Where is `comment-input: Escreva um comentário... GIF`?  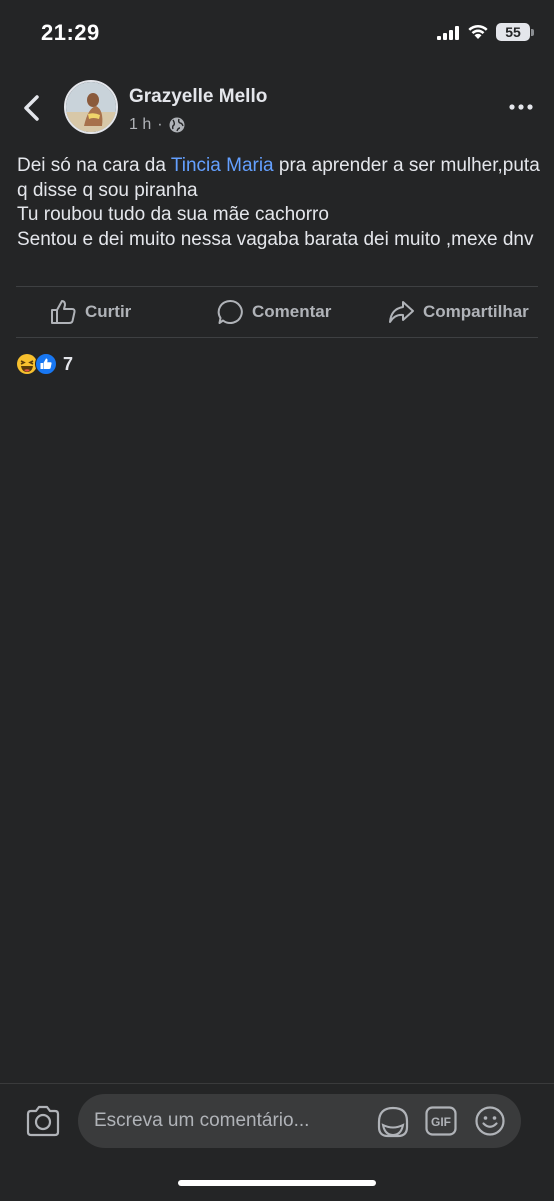
comment-input: Escreva um comentário... GIF is located at coordinates (299, 1121).